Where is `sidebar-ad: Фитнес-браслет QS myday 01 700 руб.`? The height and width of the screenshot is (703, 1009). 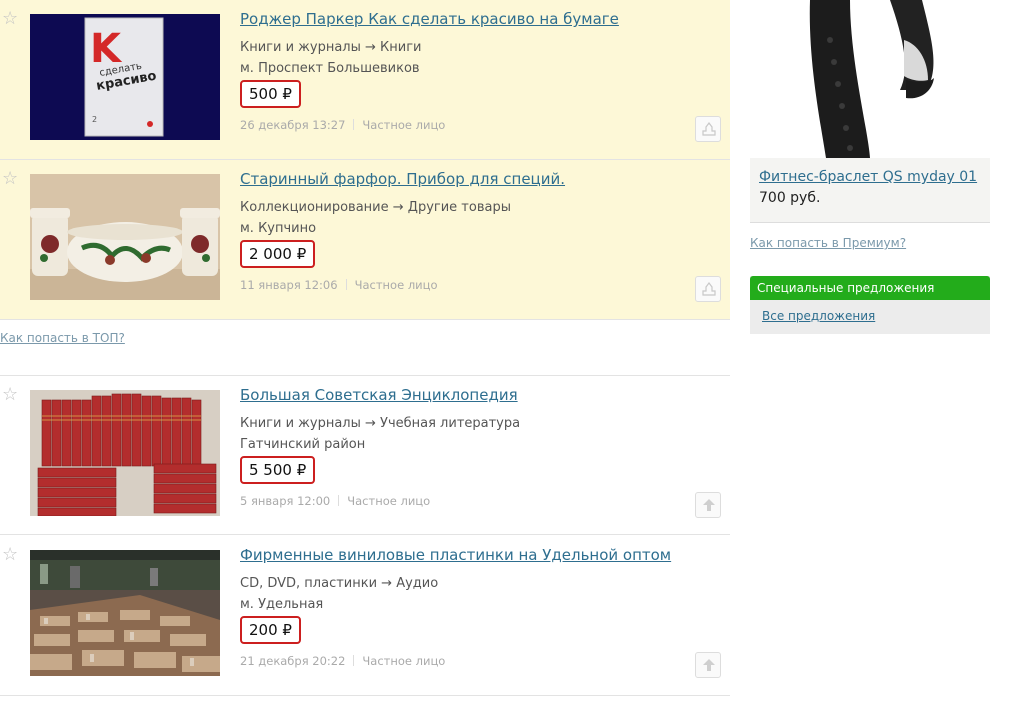
sidebar-ad: Фитнес-браслет QS myday 01 700 руб. is located at coordinates (870, 111).